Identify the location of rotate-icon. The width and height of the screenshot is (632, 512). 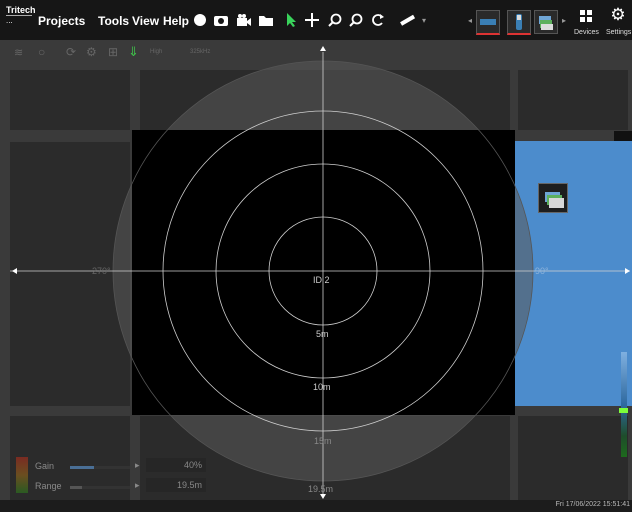
(378, 20).